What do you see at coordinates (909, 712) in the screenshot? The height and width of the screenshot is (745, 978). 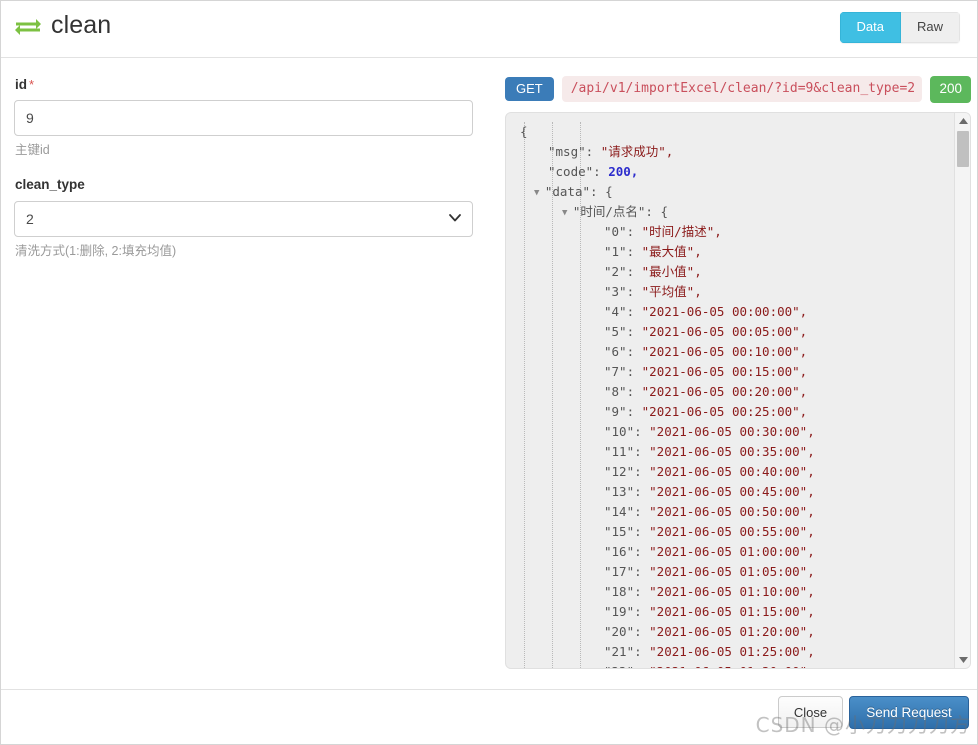 I see `send-request-button: Send Request` at bounding box center [909, 712].